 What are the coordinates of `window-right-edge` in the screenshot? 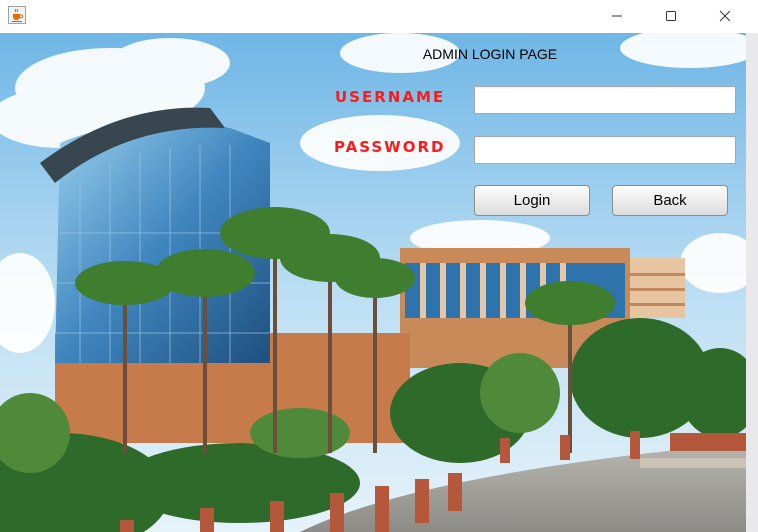 It's located at (752, 282).